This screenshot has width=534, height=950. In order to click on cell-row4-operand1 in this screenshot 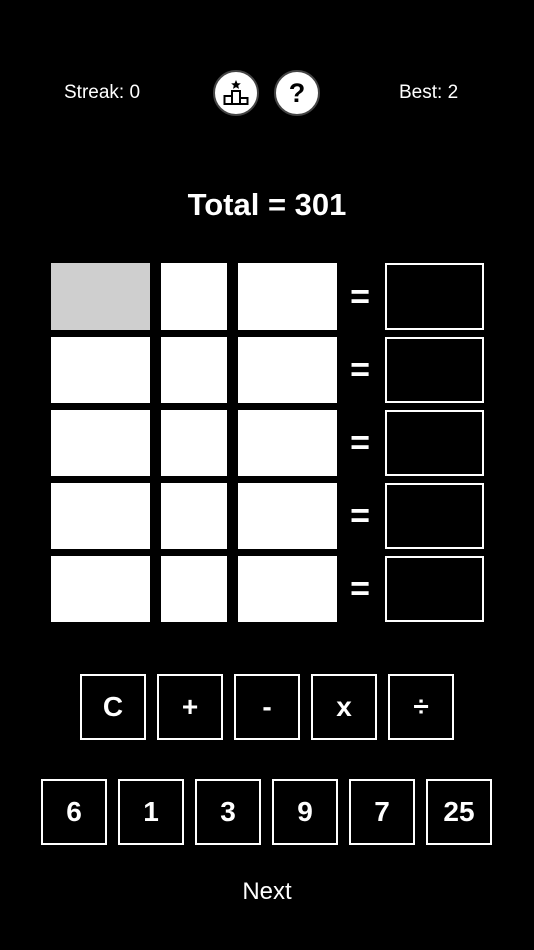, I will do `click(100, 516)`.